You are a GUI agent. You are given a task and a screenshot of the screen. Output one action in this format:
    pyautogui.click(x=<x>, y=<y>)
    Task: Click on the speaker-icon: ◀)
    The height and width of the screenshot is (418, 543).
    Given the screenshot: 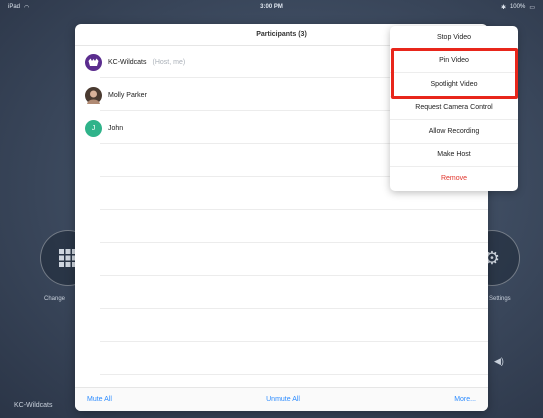 What is the action you would take?
    pyautogui.click(x=499, y=361)
    